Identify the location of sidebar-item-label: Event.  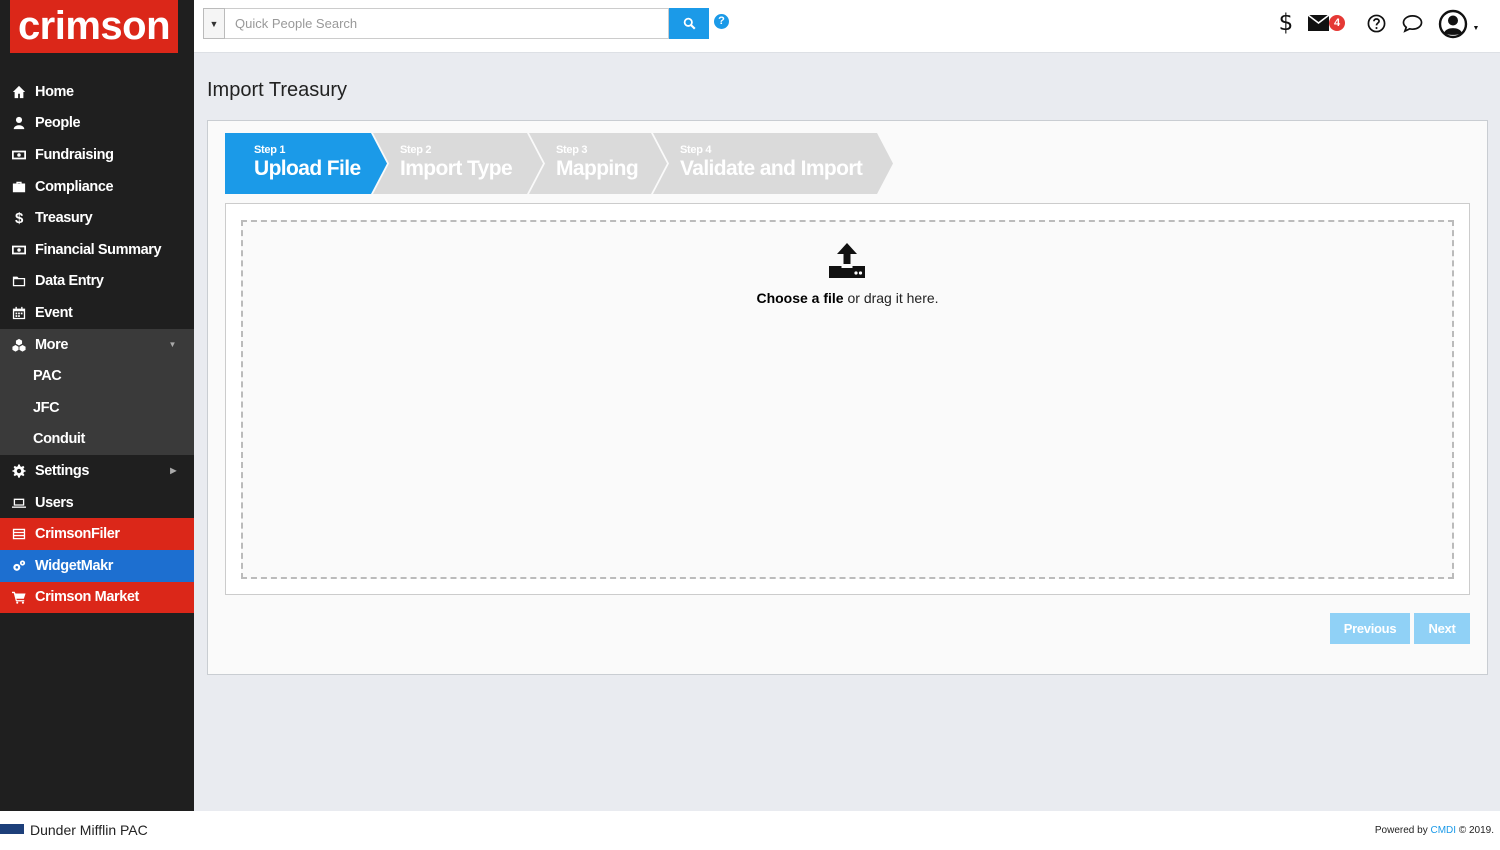
(54, 312).